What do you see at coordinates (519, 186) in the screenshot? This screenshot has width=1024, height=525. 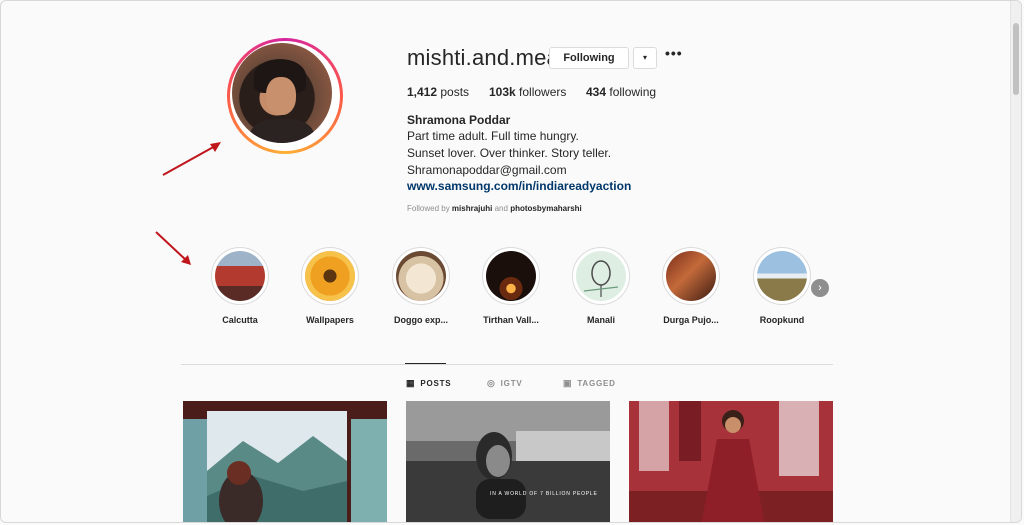 I see `bio-link: www.samsung.com/in/indiareadyaction` at bounding box center [519, 186].